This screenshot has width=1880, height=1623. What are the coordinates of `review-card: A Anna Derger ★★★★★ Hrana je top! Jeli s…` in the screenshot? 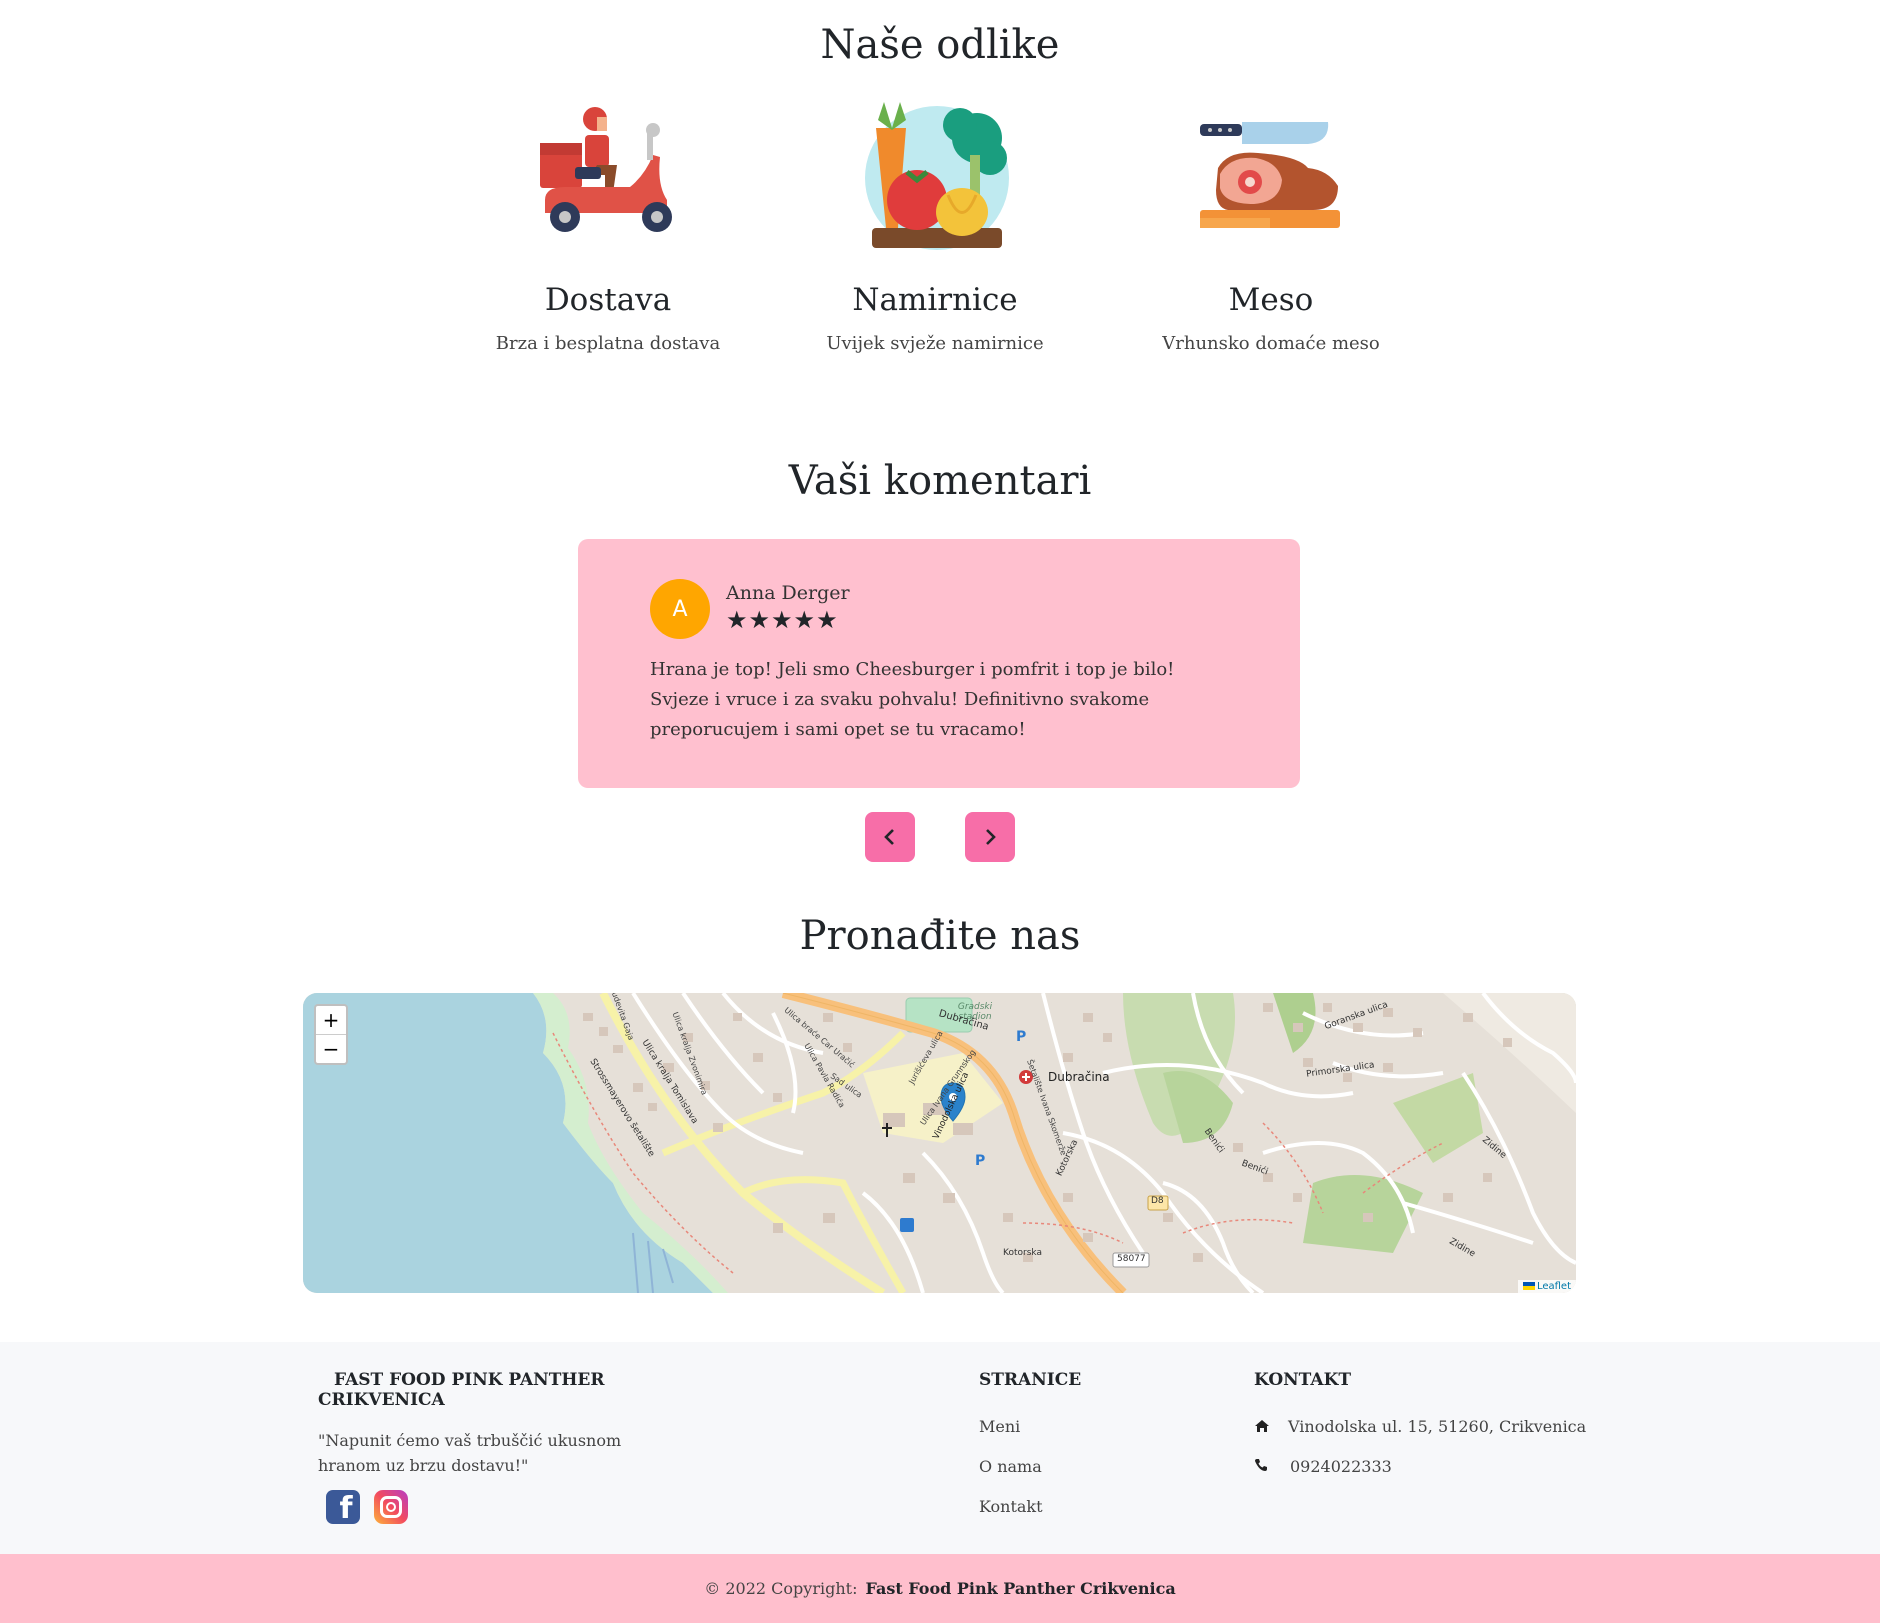 It's located at (939, 663).